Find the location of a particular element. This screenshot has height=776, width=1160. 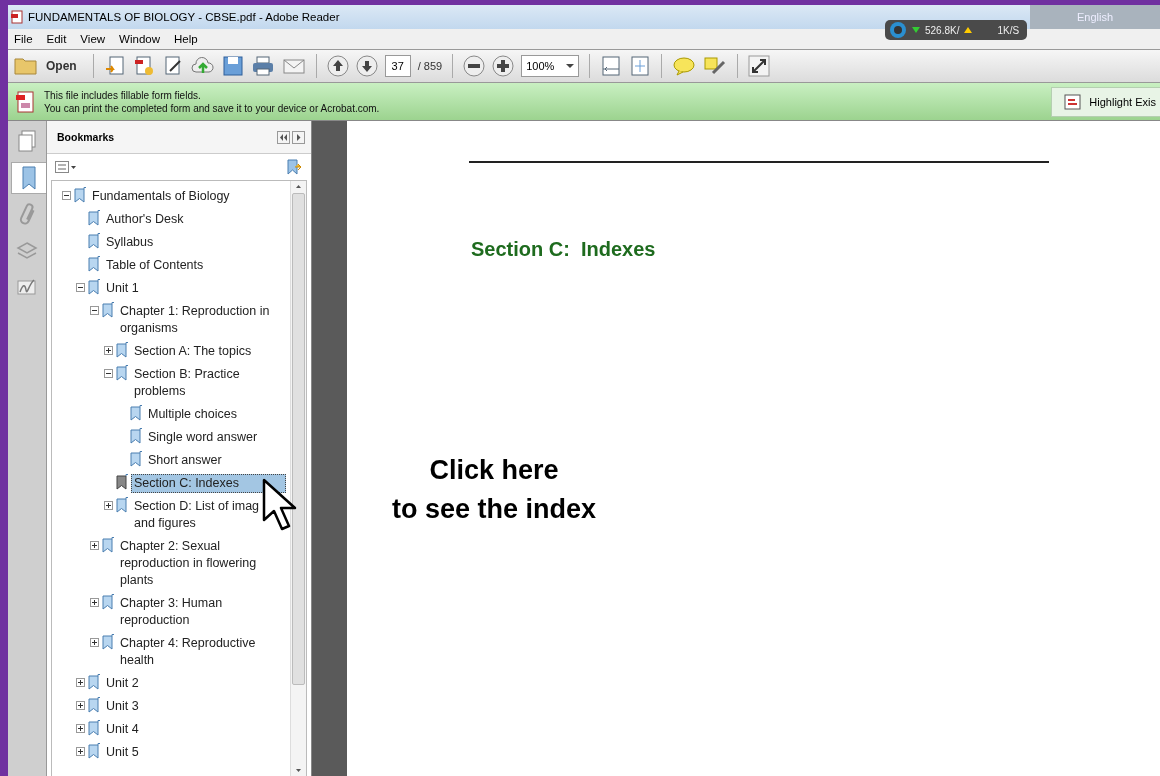

collapse-panel-icon is located at coordinates (283, 137).